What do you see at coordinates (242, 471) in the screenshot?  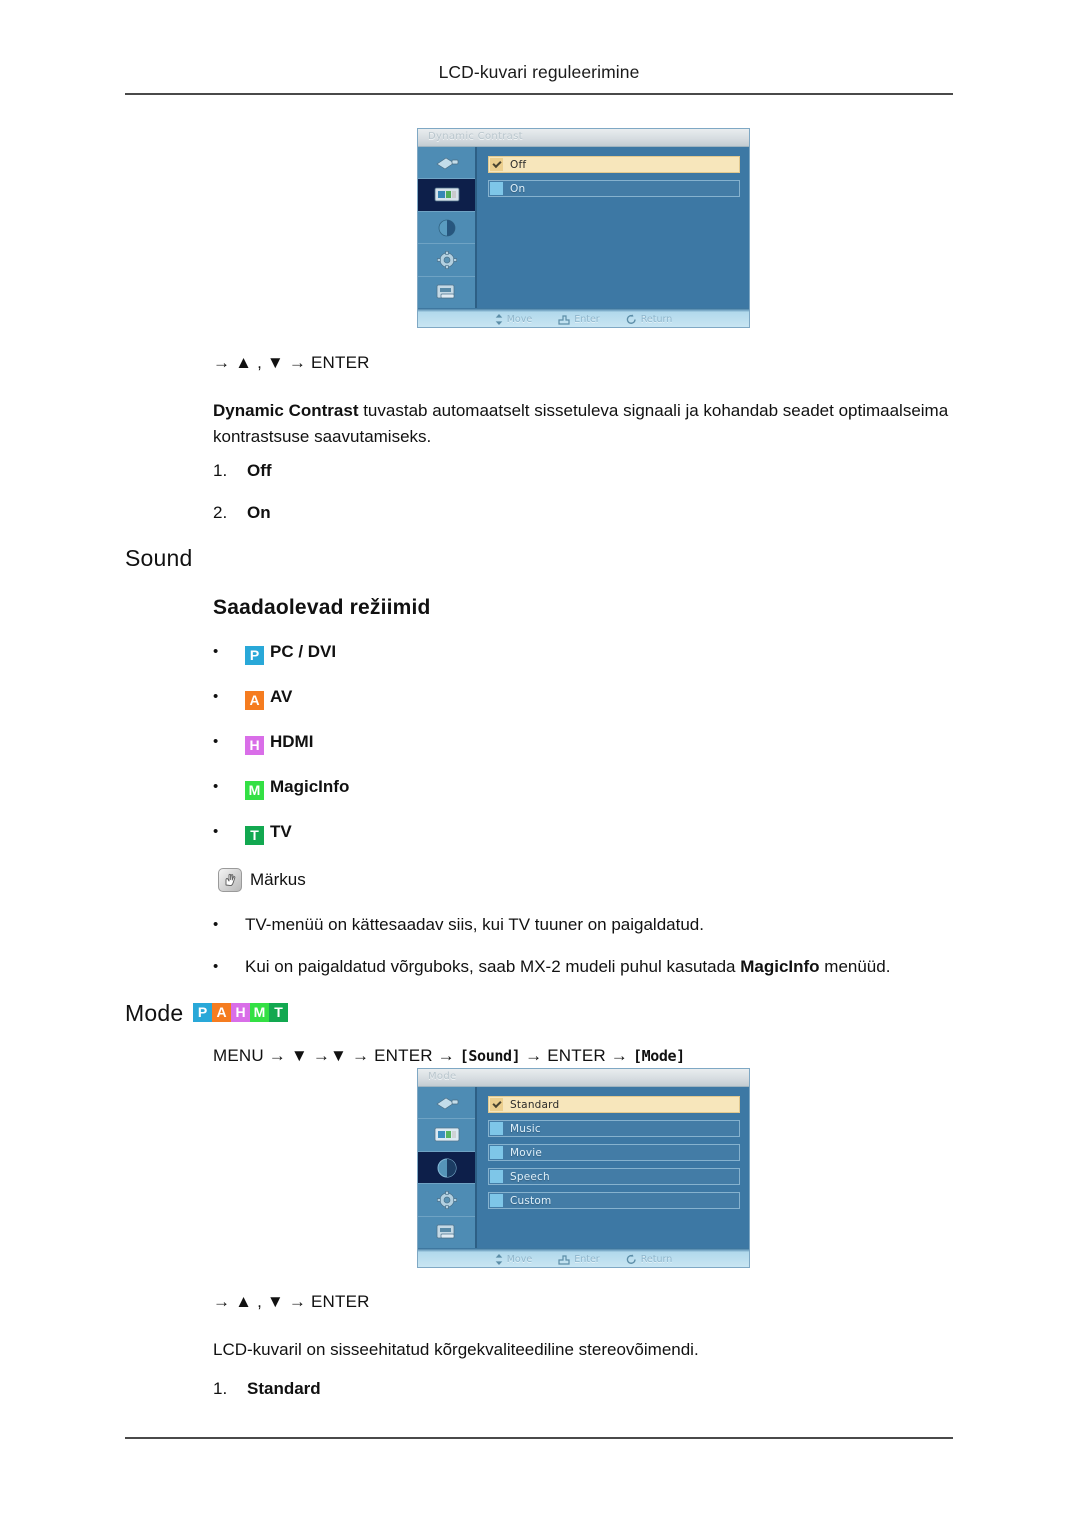 I see `list-item: 1. Off` at bounding box center [242, 471].